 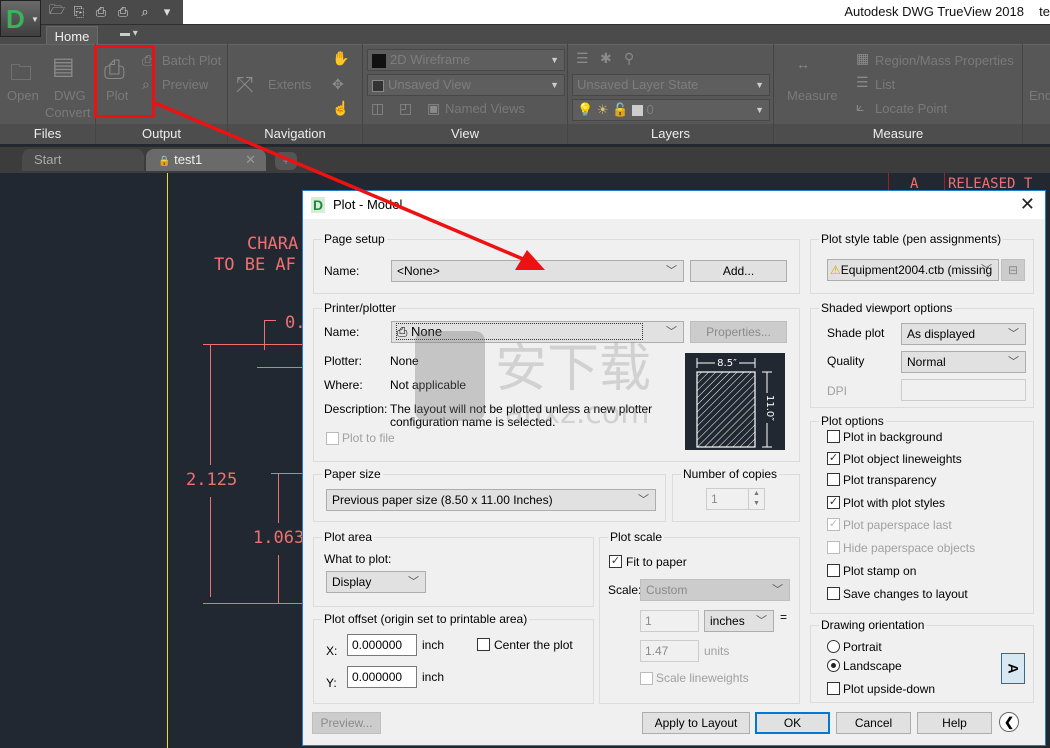 What do you see at coordinates (340, 58) in the screenshot?
I see `pan-icon: ✋` at bounding box center [340, 58].